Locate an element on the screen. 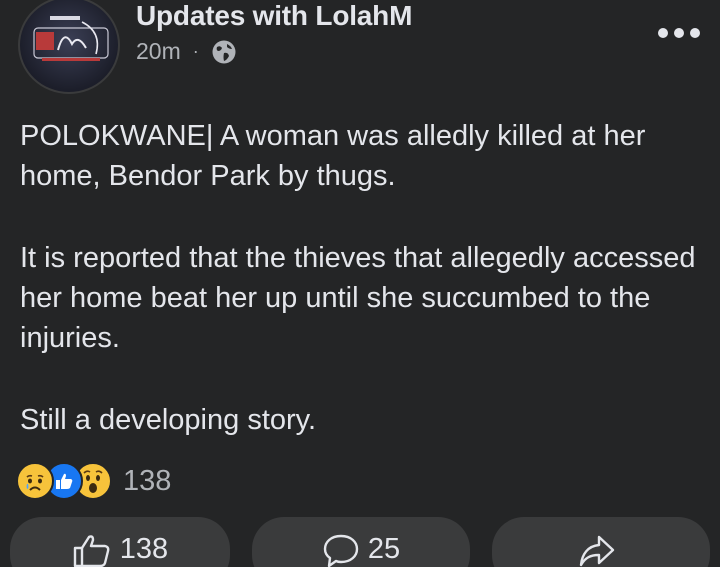 This screenshot has width=720, height=567. globe-icon is located at coordinates (224, 52).